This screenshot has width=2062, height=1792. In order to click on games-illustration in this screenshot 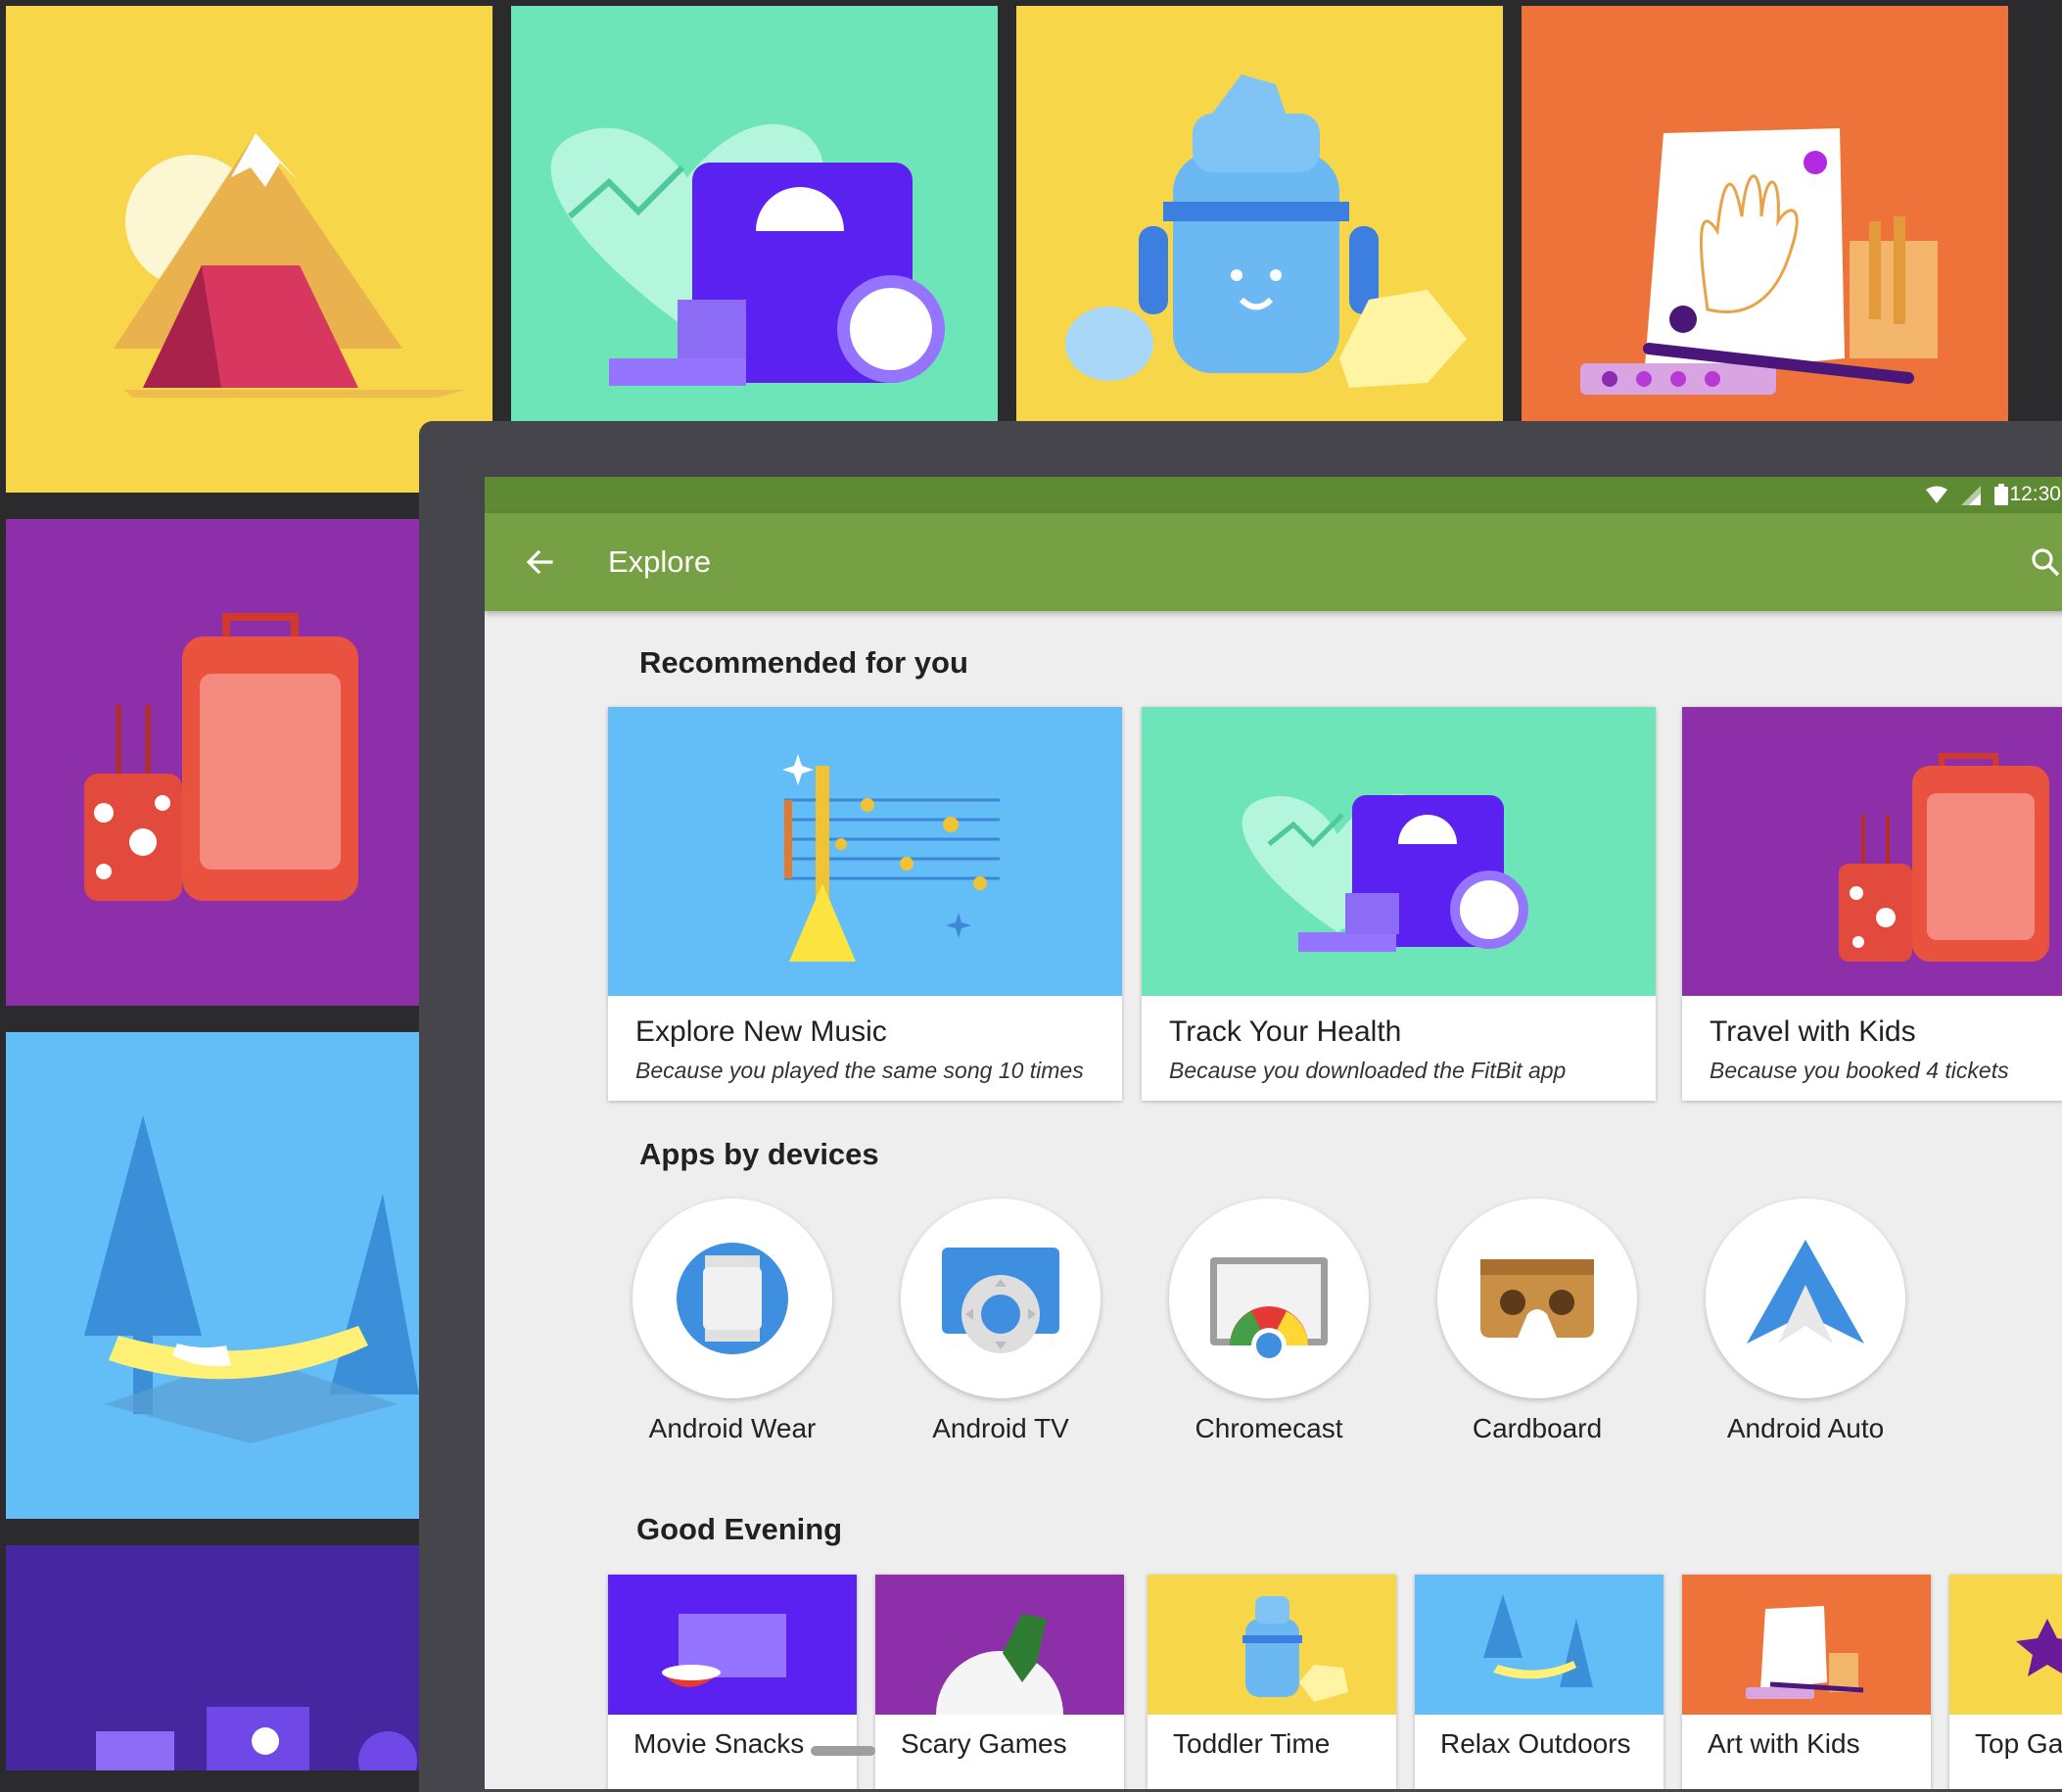, I will do `click(2005, 1645)`.